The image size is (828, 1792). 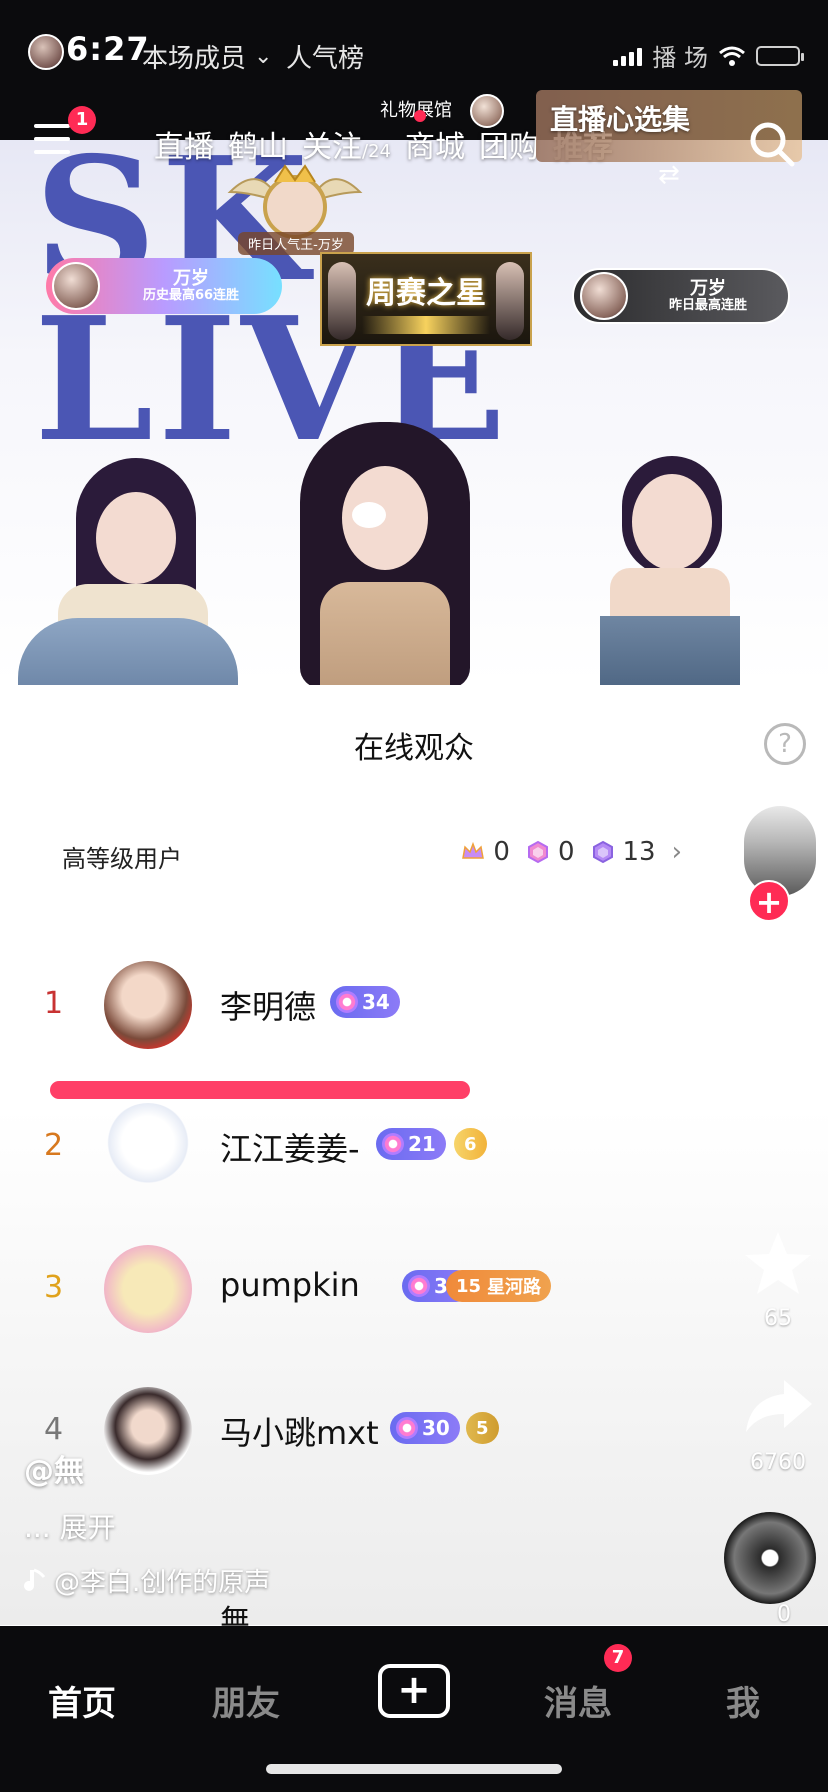 I want to click on music-disc-icon, so click(x=770, y=1558).